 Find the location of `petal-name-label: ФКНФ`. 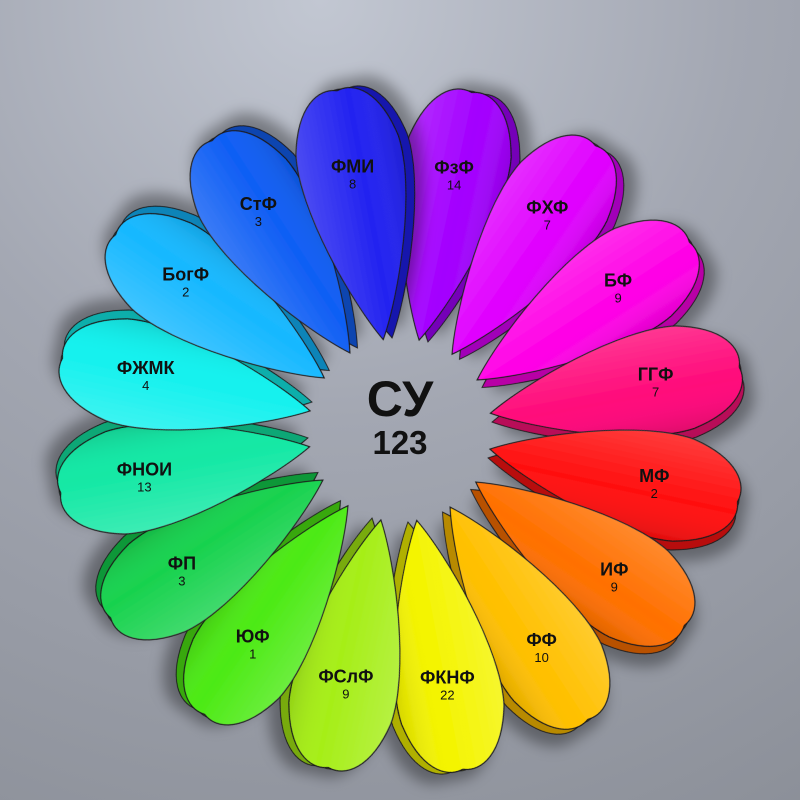

petal-name-label: ФКНФ is located at coordinates (447, 678).